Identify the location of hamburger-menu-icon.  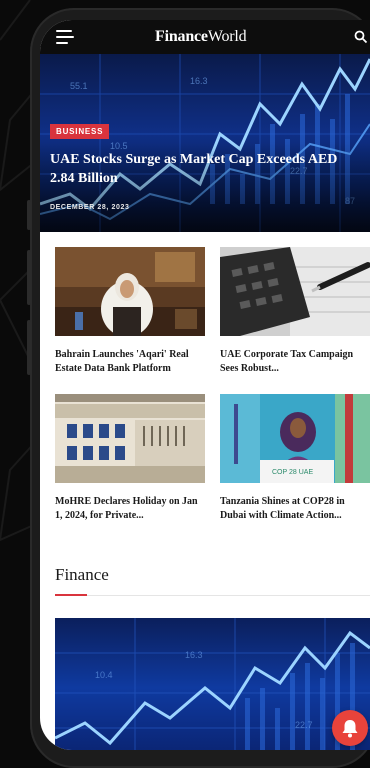
(65, 37).